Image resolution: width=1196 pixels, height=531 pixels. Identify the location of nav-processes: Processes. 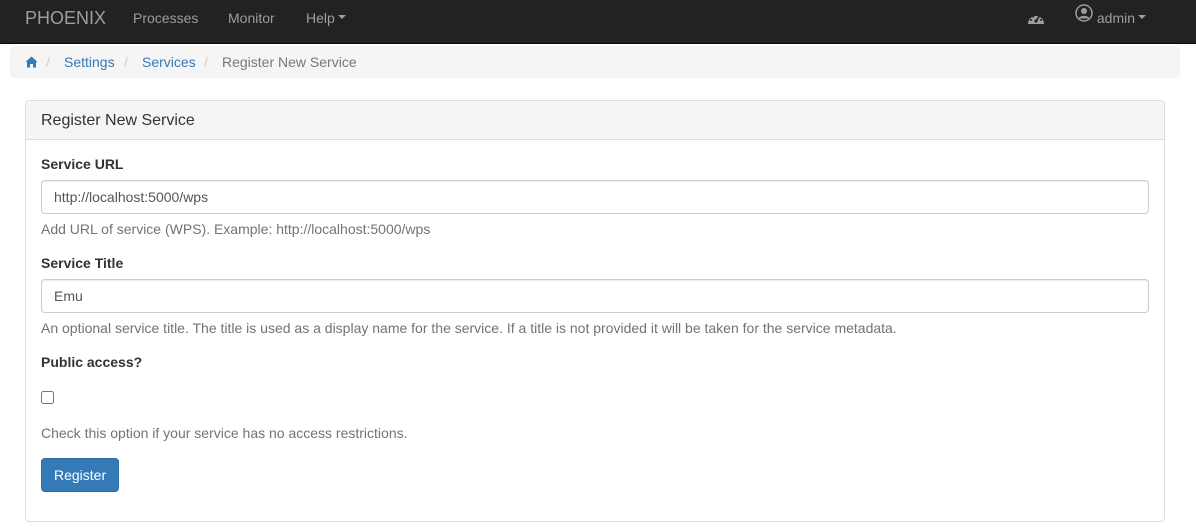
(165, 22).